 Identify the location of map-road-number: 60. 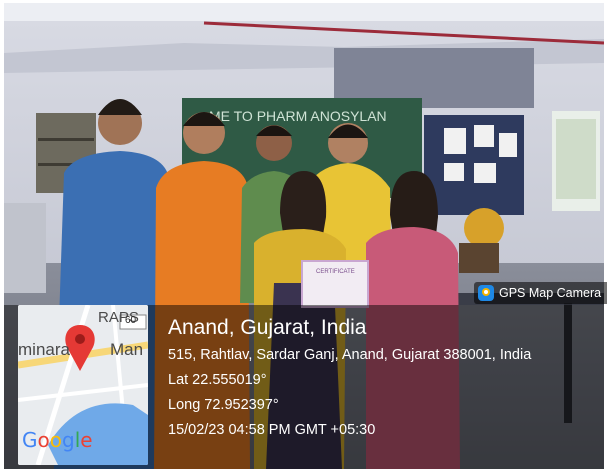
(131, 320).